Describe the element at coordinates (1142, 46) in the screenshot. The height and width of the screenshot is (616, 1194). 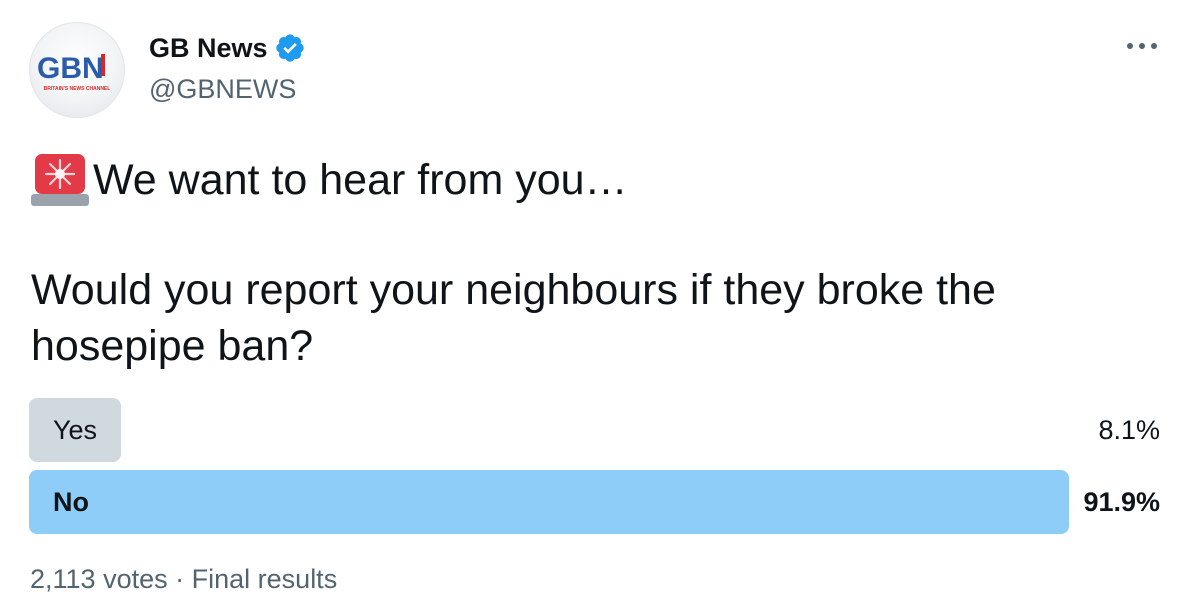
I see `more-options-icon` at that location.